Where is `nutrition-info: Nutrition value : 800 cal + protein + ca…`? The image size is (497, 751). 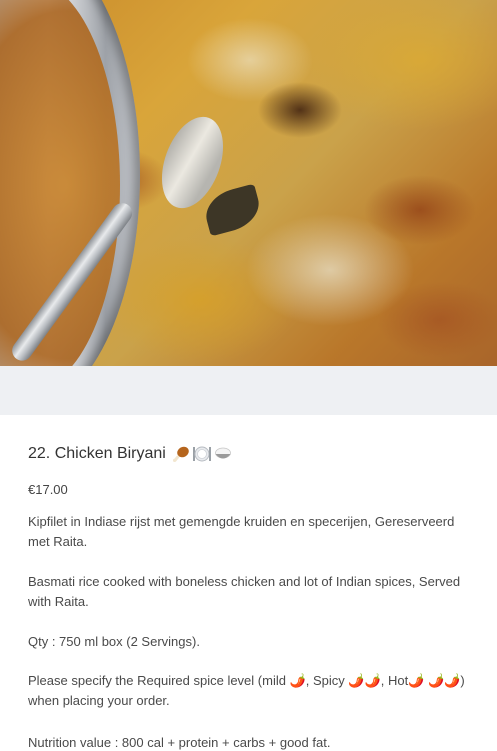 nutrition-info: Nutrition value : 800 cal + protein + ca… is located at coordinates (179, 742).